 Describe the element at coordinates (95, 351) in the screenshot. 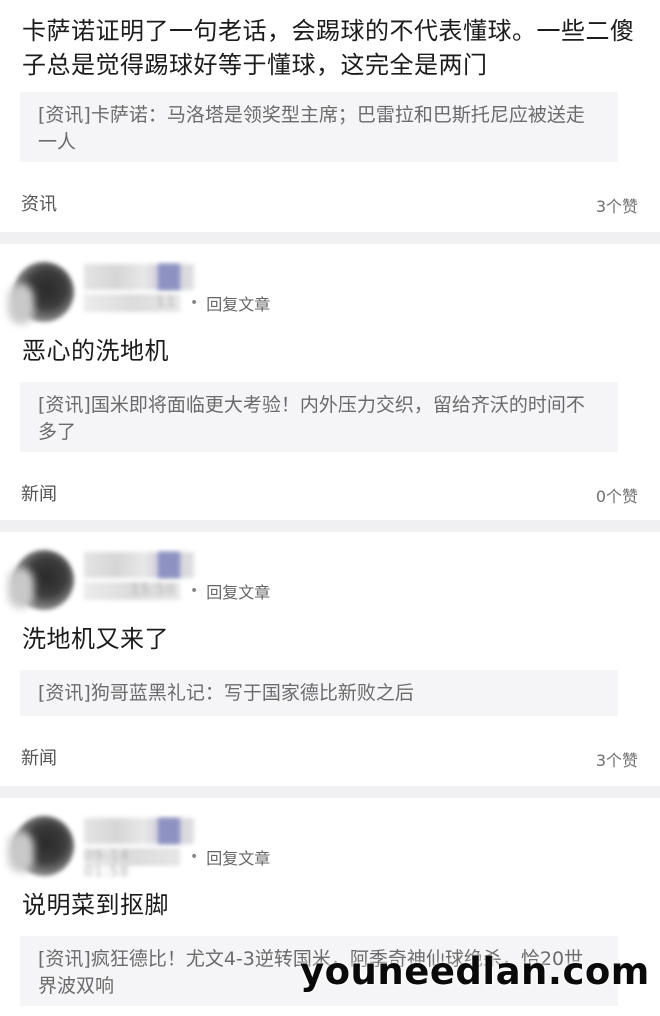

I see `comment-text: 恶心的洗地机` at that location.